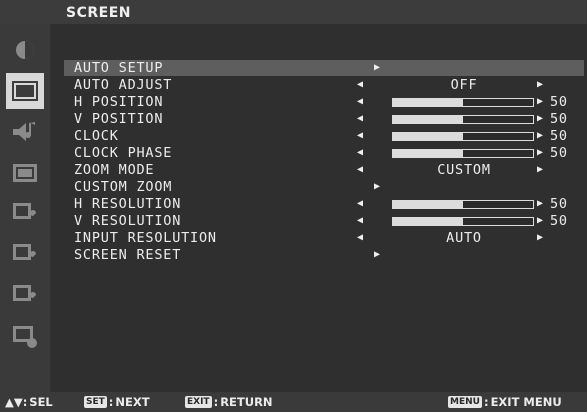 The width and height of the screenshot is (587, 412). What do you see at coordinates (526, 402) in the screenshot?
I see `hint-label: EXIT MENU` at bounding box center [526, 402].